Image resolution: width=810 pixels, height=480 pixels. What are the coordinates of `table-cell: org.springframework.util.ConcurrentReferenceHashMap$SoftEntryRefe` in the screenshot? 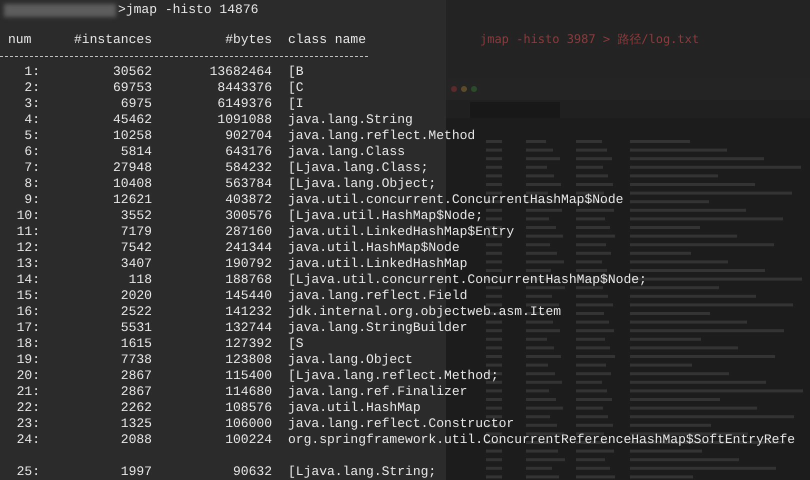 It's located at (542, 440).